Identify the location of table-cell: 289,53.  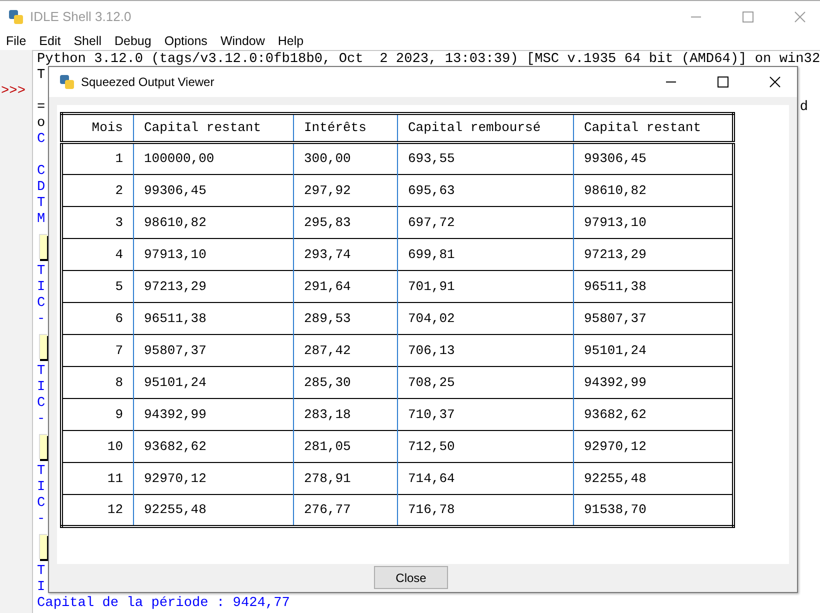
(346, 318).